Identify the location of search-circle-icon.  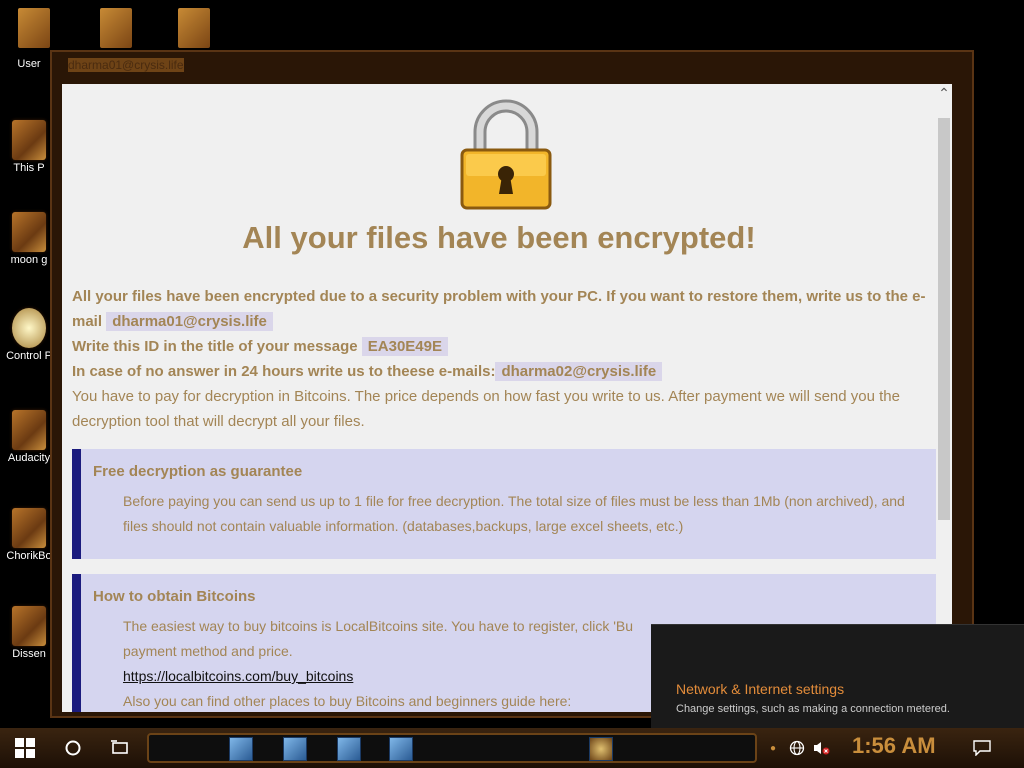
(73, 748).